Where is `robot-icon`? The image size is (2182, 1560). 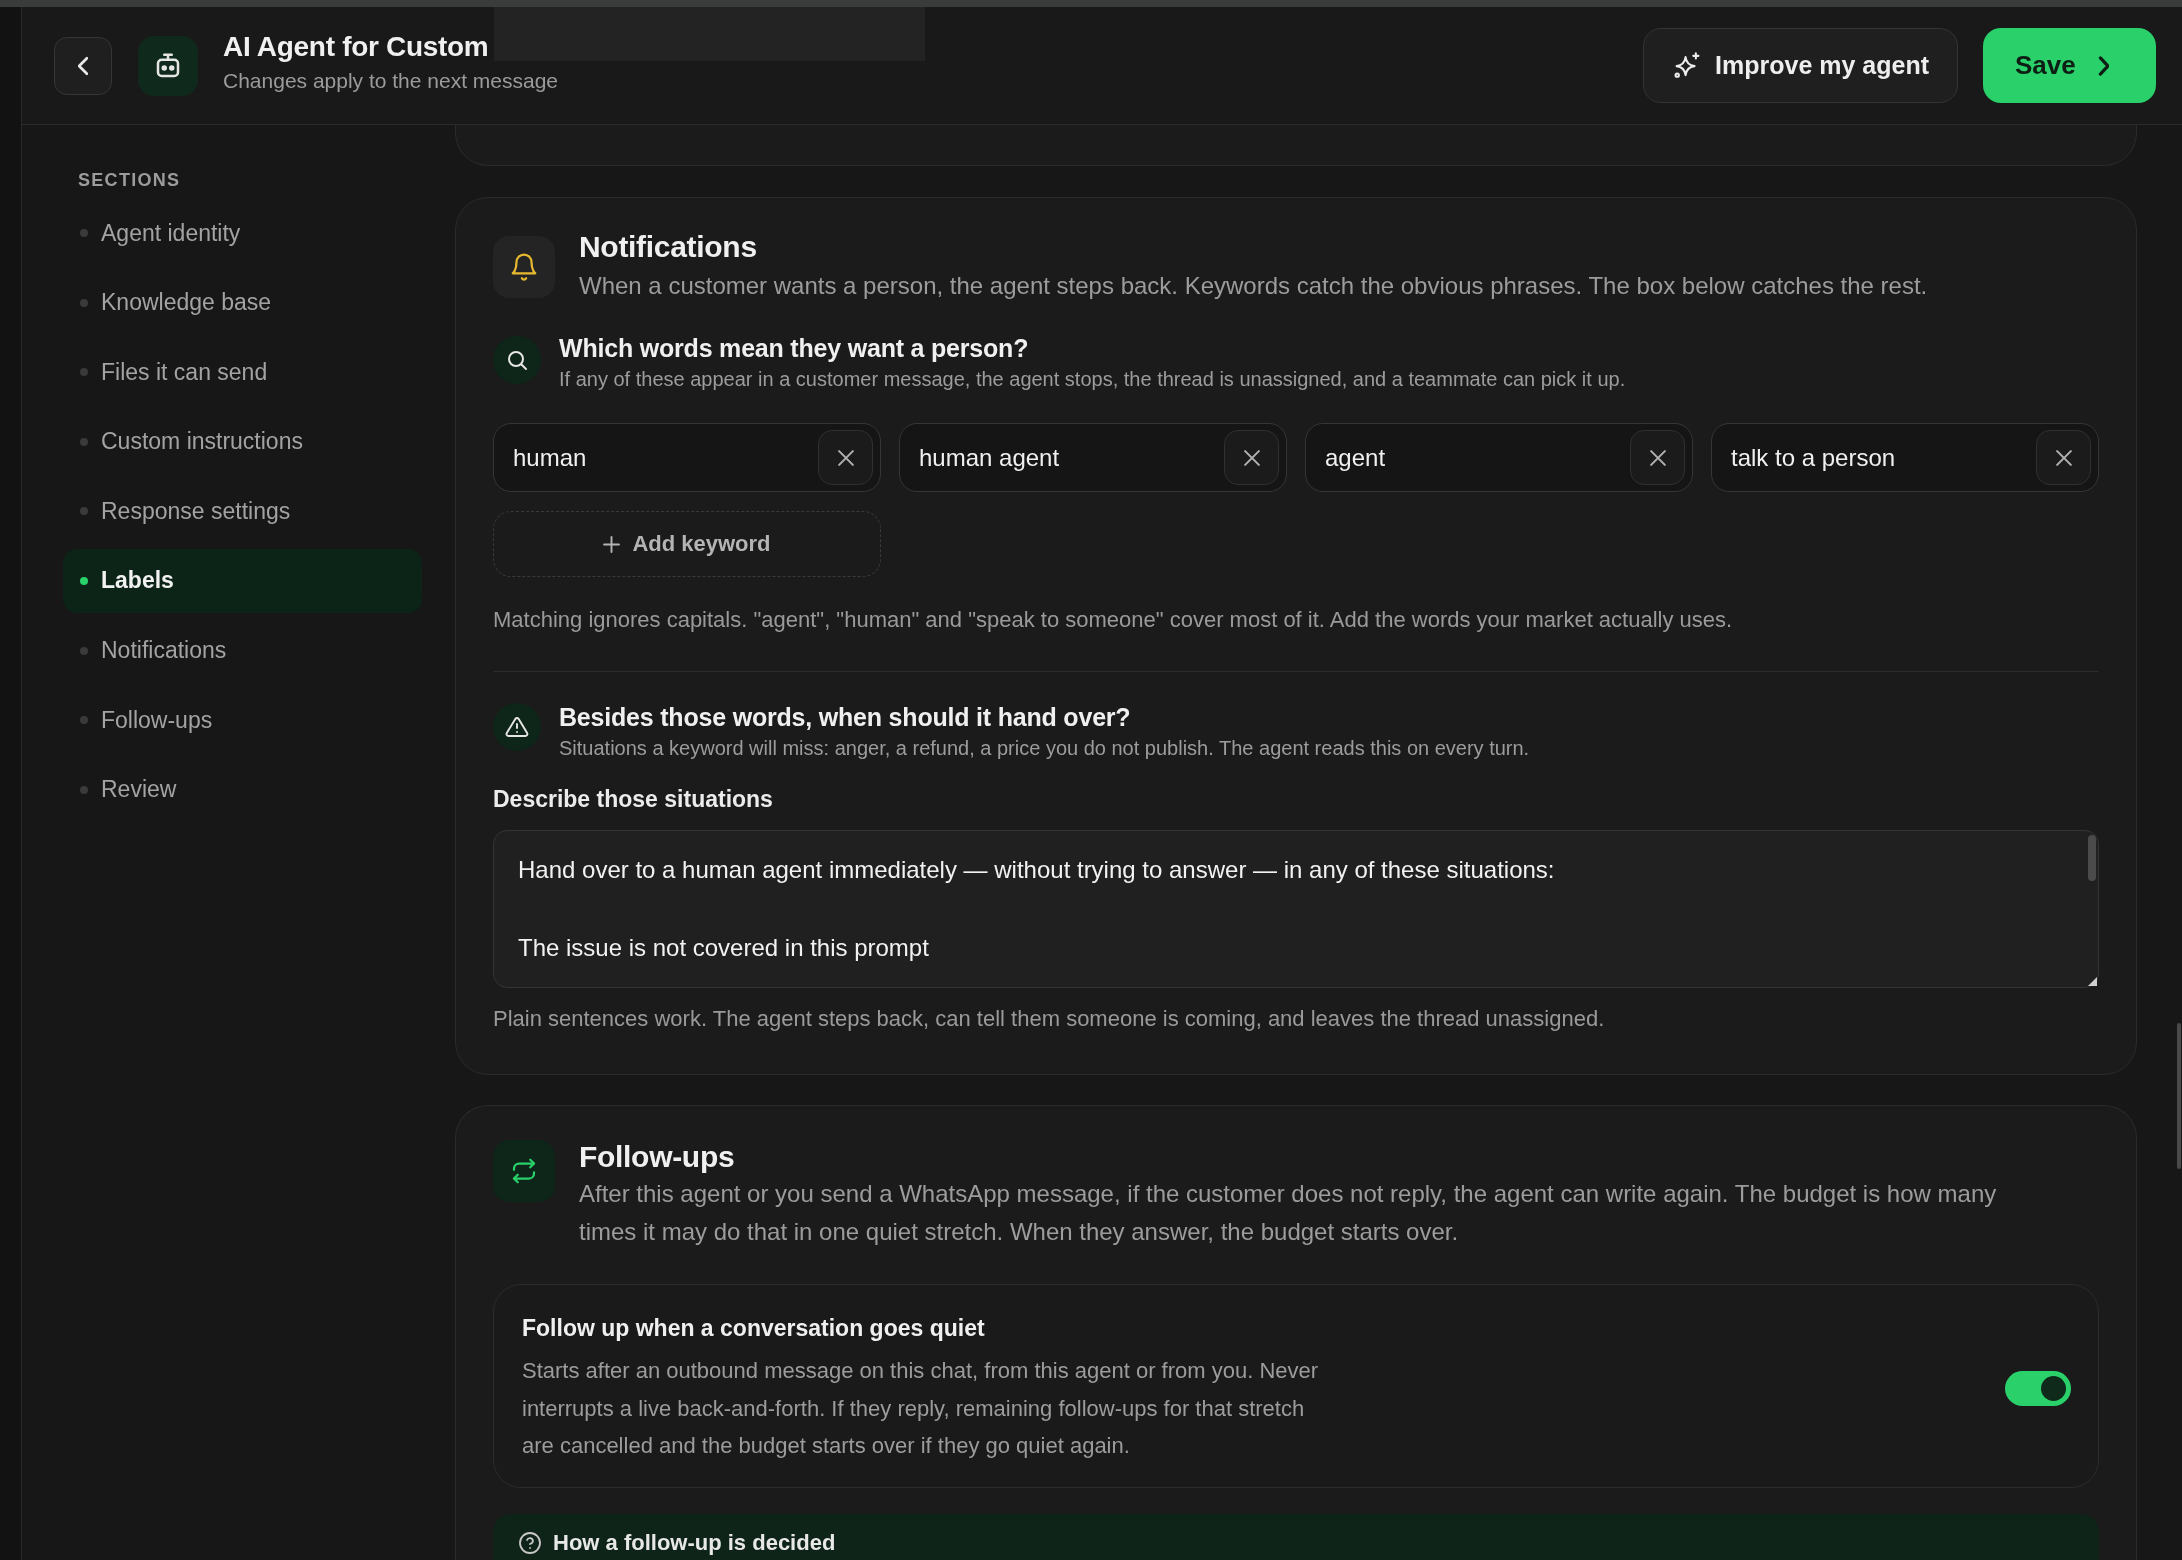
robot-icon is located at coordinates (168, 65).